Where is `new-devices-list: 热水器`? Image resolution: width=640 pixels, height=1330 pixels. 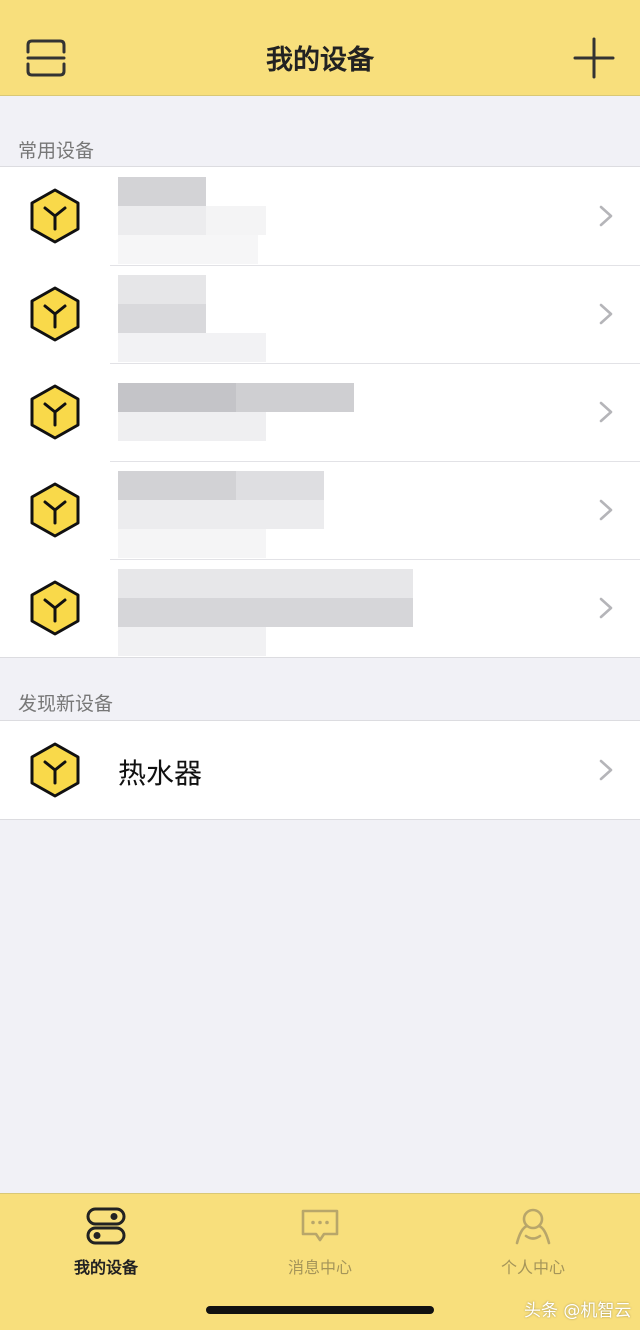 new-devices-list: 热水器 is located at coordinates (320, 770).